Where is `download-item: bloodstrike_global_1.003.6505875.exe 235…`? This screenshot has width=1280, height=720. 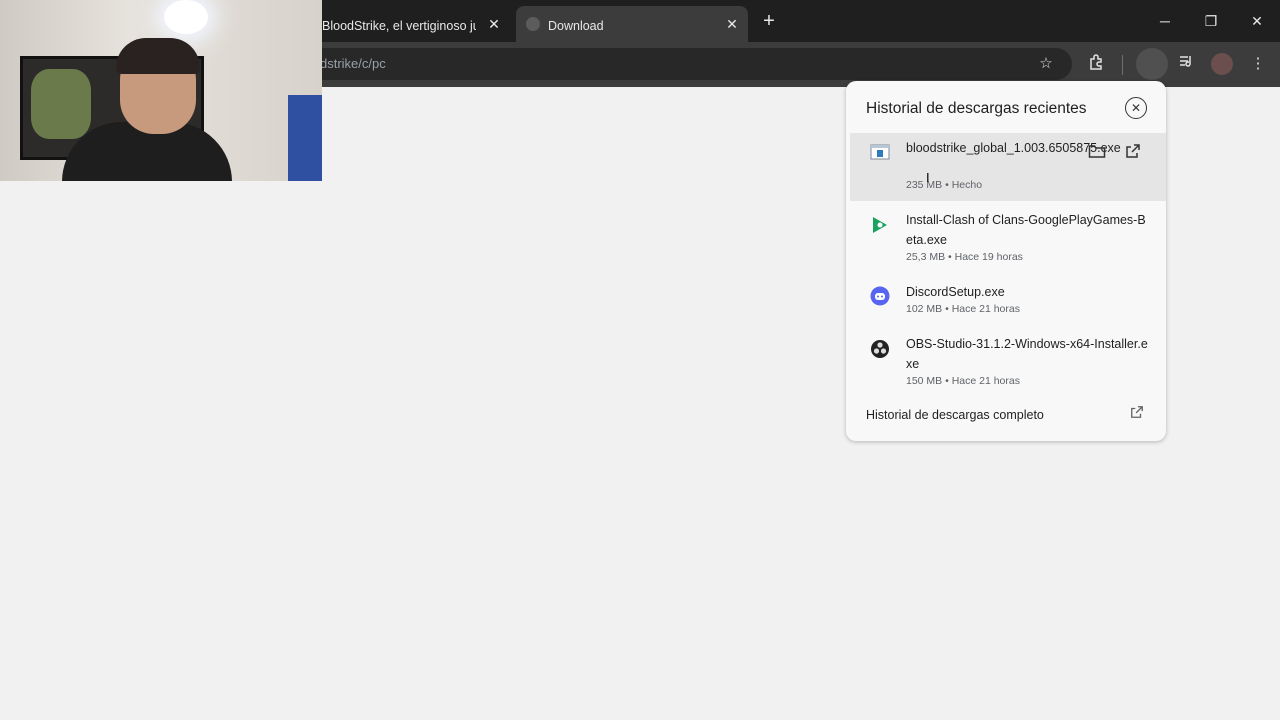 download-item: bloodstrike_global_1.003.6505875.exe 235… is located at coordinates (1008, 167).